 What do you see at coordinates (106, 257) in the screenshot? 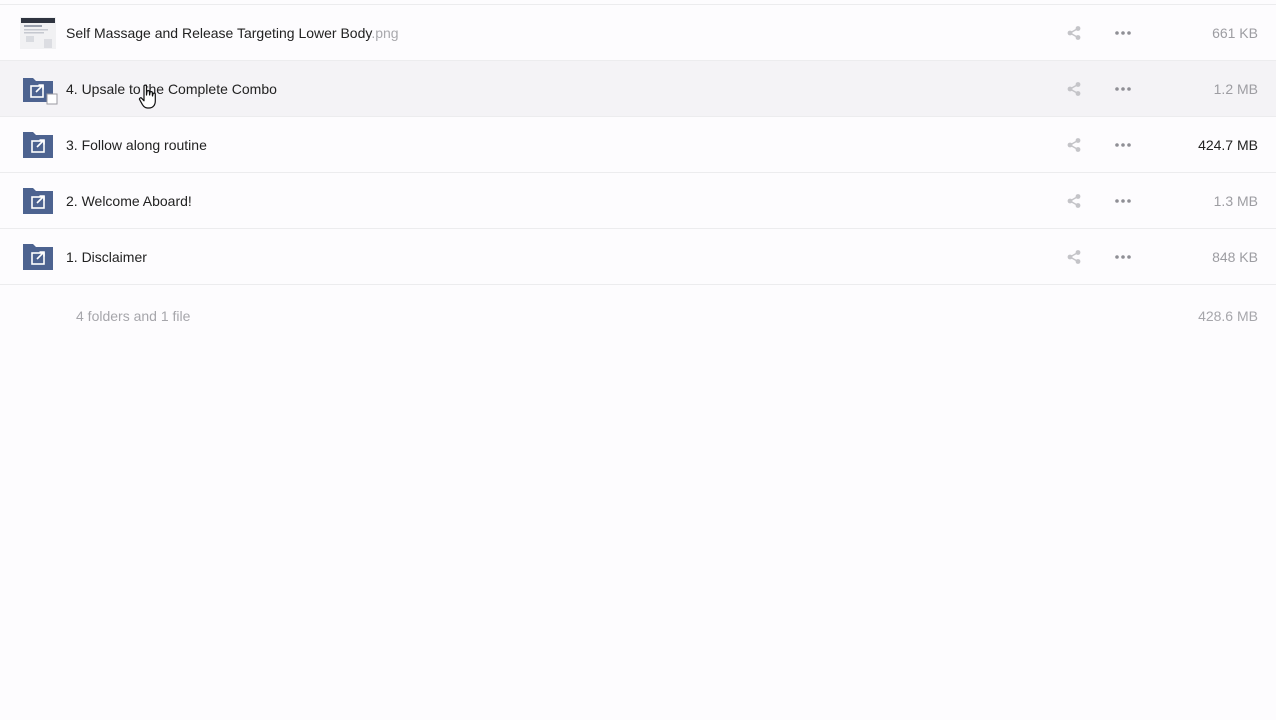
I see `folder-name: 1. Disclaimer` at bounding box center [106, 257].